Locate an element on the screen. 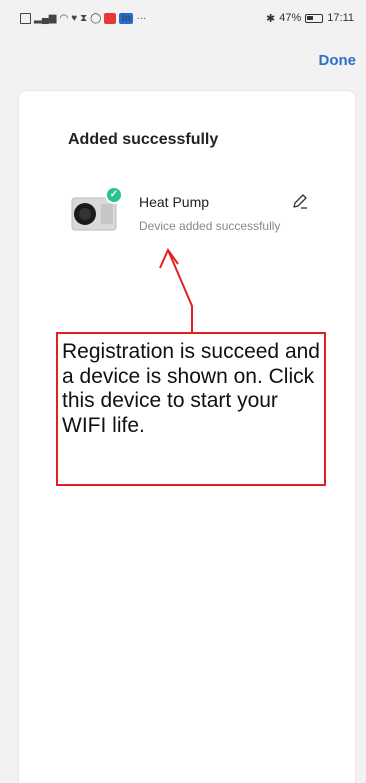 The width and height of the screenshot is (366, 783). bluetooth-icon: ✱ is located at coordinates (271, 18).